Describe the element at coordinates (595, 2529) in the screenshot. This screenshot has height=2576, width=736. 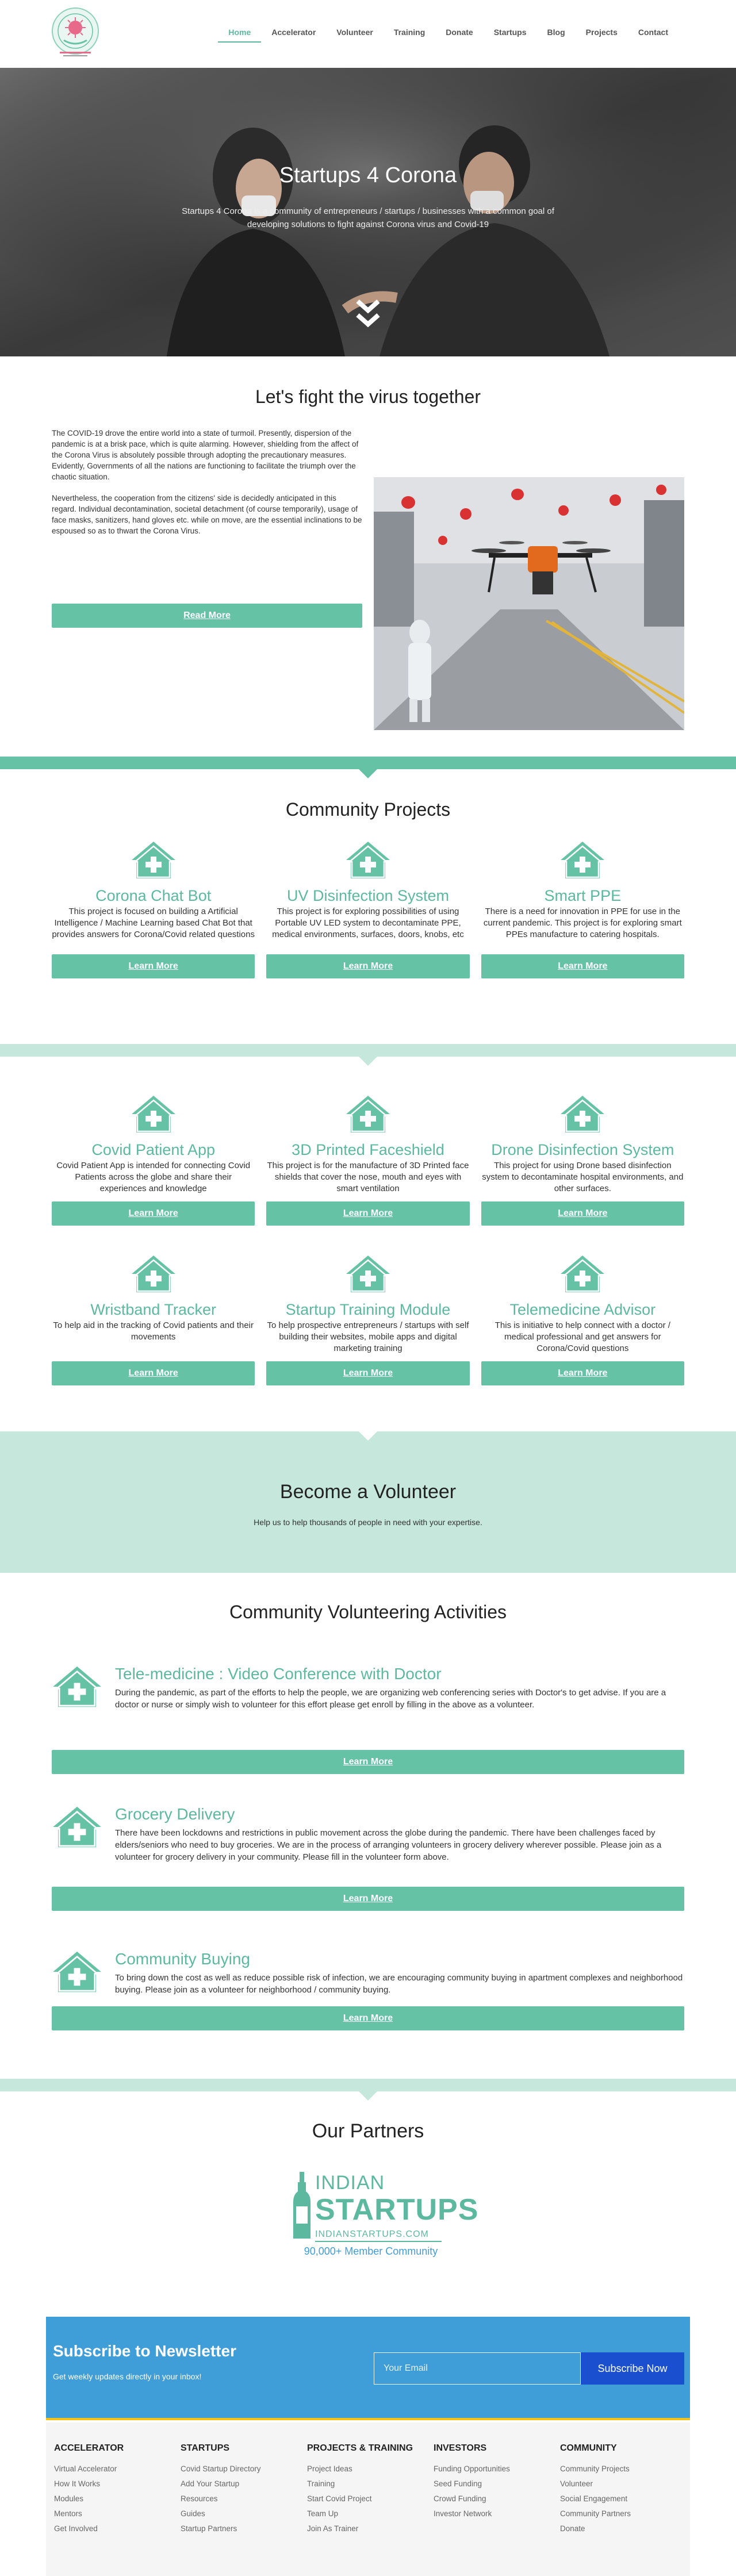
I see `footer-link: Donate` at that location.